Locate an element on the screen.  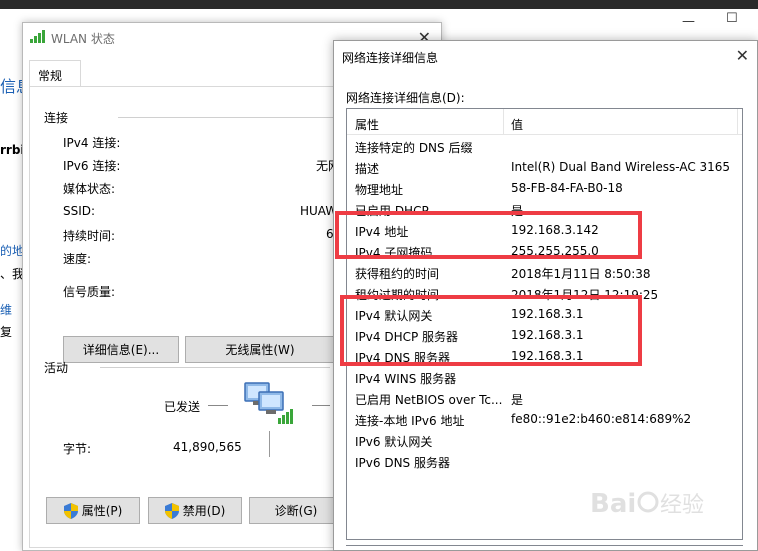
field-value: HUAW is located at coordinates (319, 211).